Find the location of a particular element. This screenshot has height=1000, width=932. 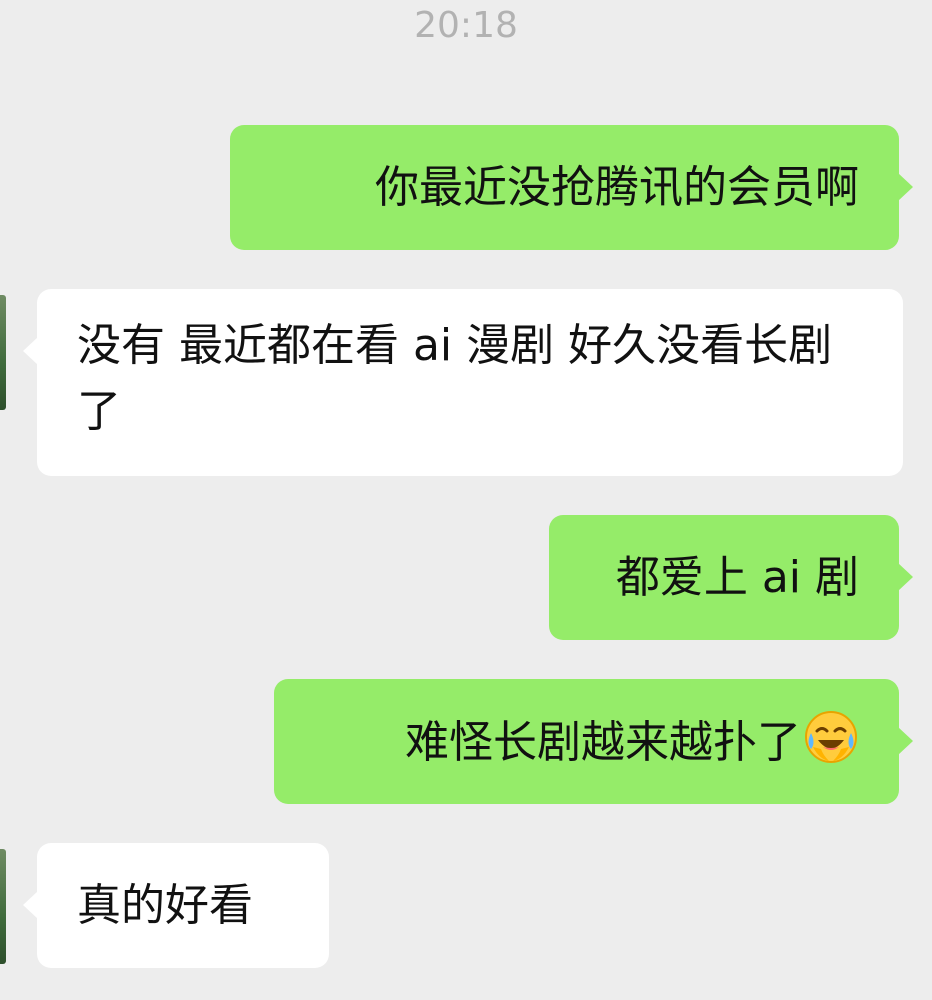

sent-message-bubble: 你最近没抢腾讯的会员啊 is located at coordinates (571, 187).